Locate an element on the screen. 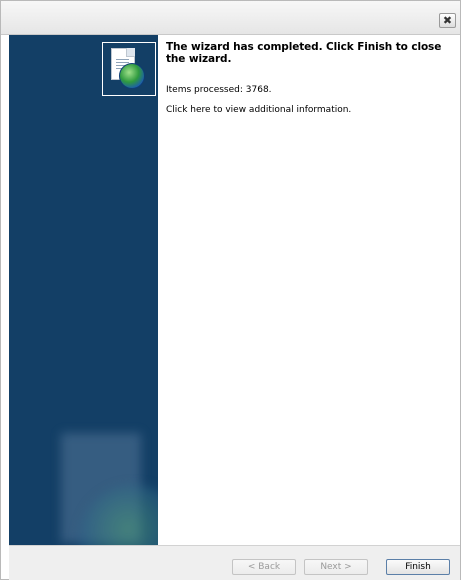 This screenshot has height=580, width=461. title-bar: ✖ is located at coordinates (230, 18).